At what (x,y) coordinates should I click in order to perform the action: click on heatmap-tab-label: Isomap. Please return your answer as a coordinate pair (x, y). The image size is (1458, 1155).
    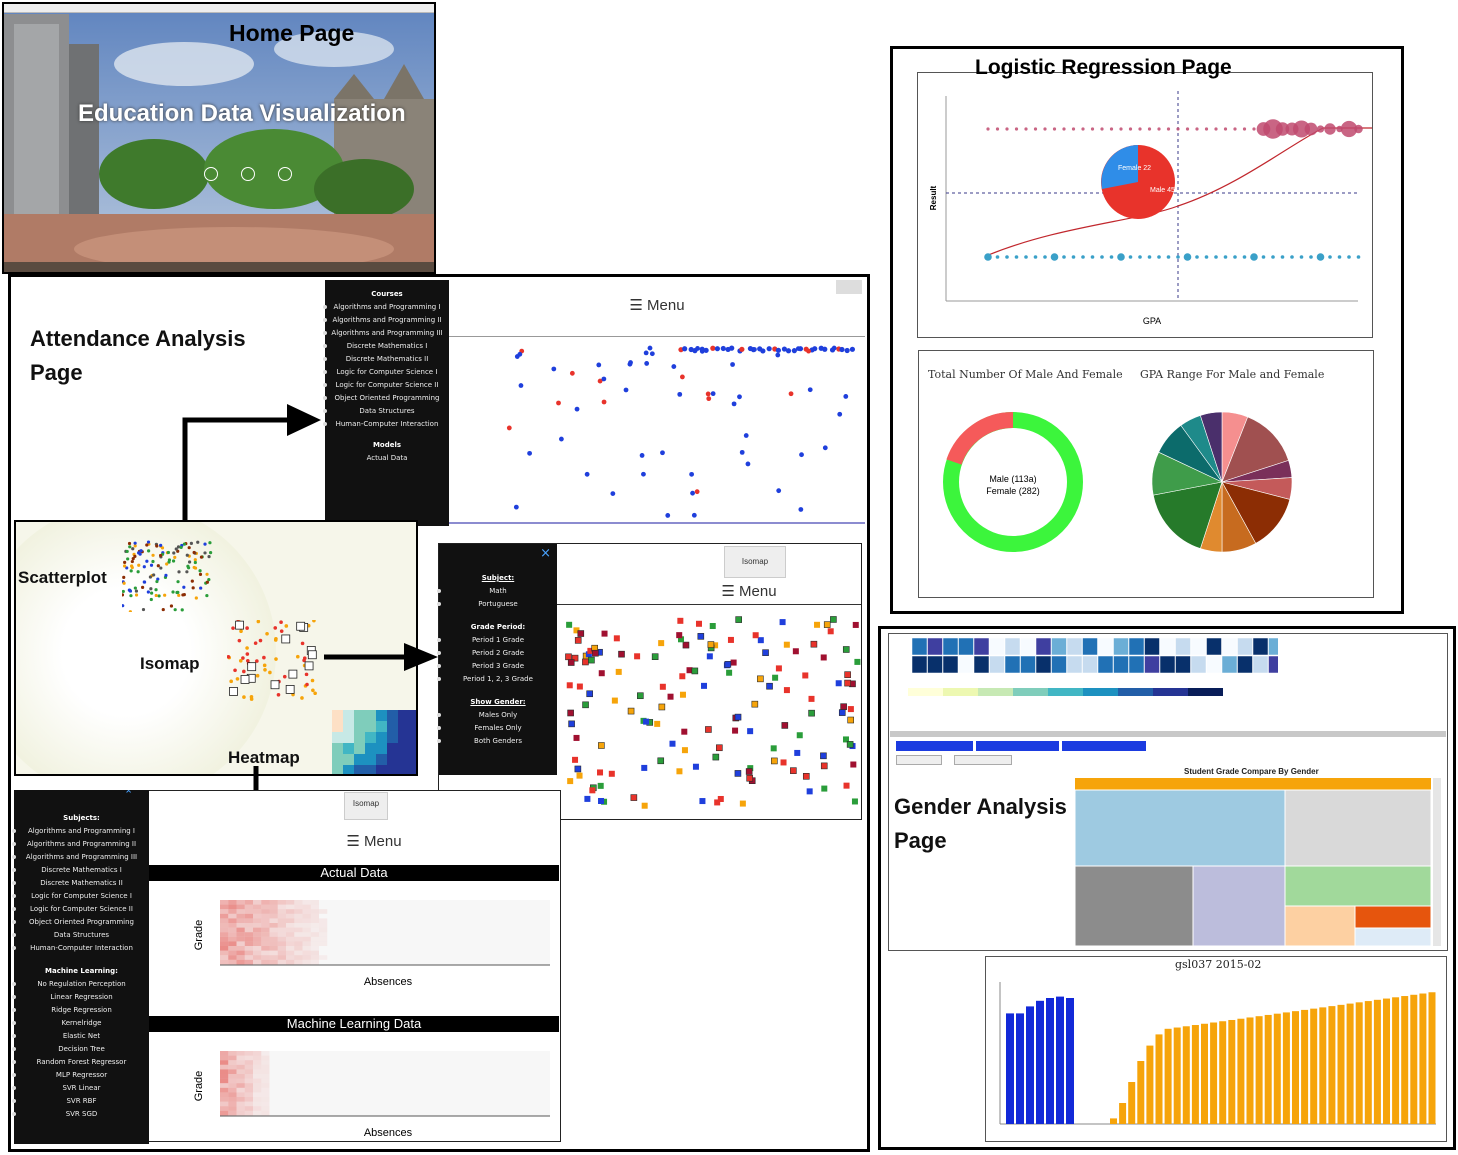
    Looking at the image, I should click on (366, 803).